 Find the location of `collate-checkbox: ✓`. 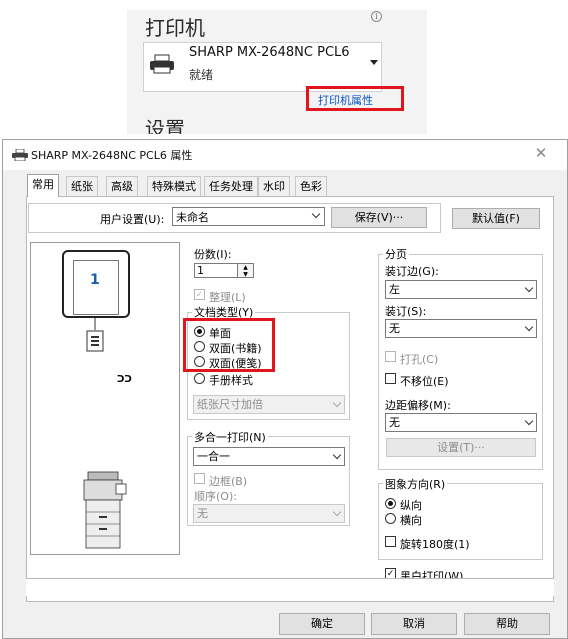

collate-checkbox: ✓ is located at coordinates (199, 294).